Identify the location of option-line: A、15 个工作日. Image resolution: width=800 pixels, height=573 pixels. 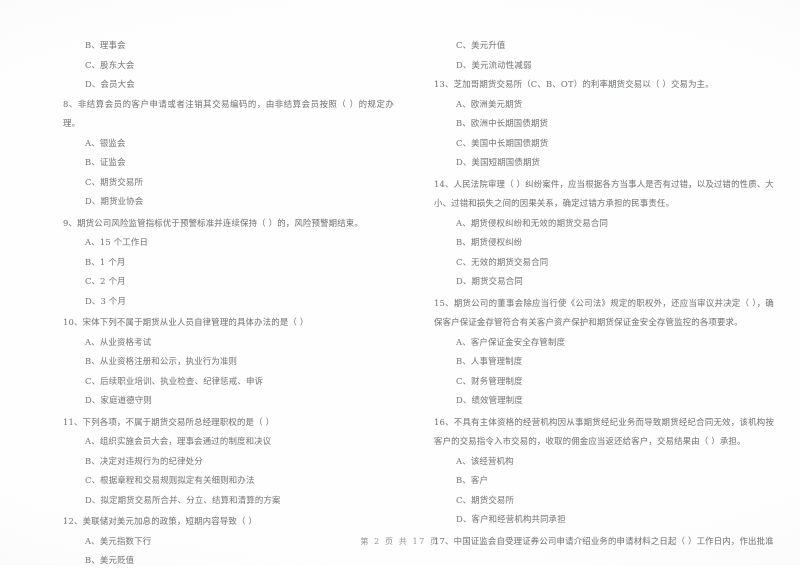
(117, 242).